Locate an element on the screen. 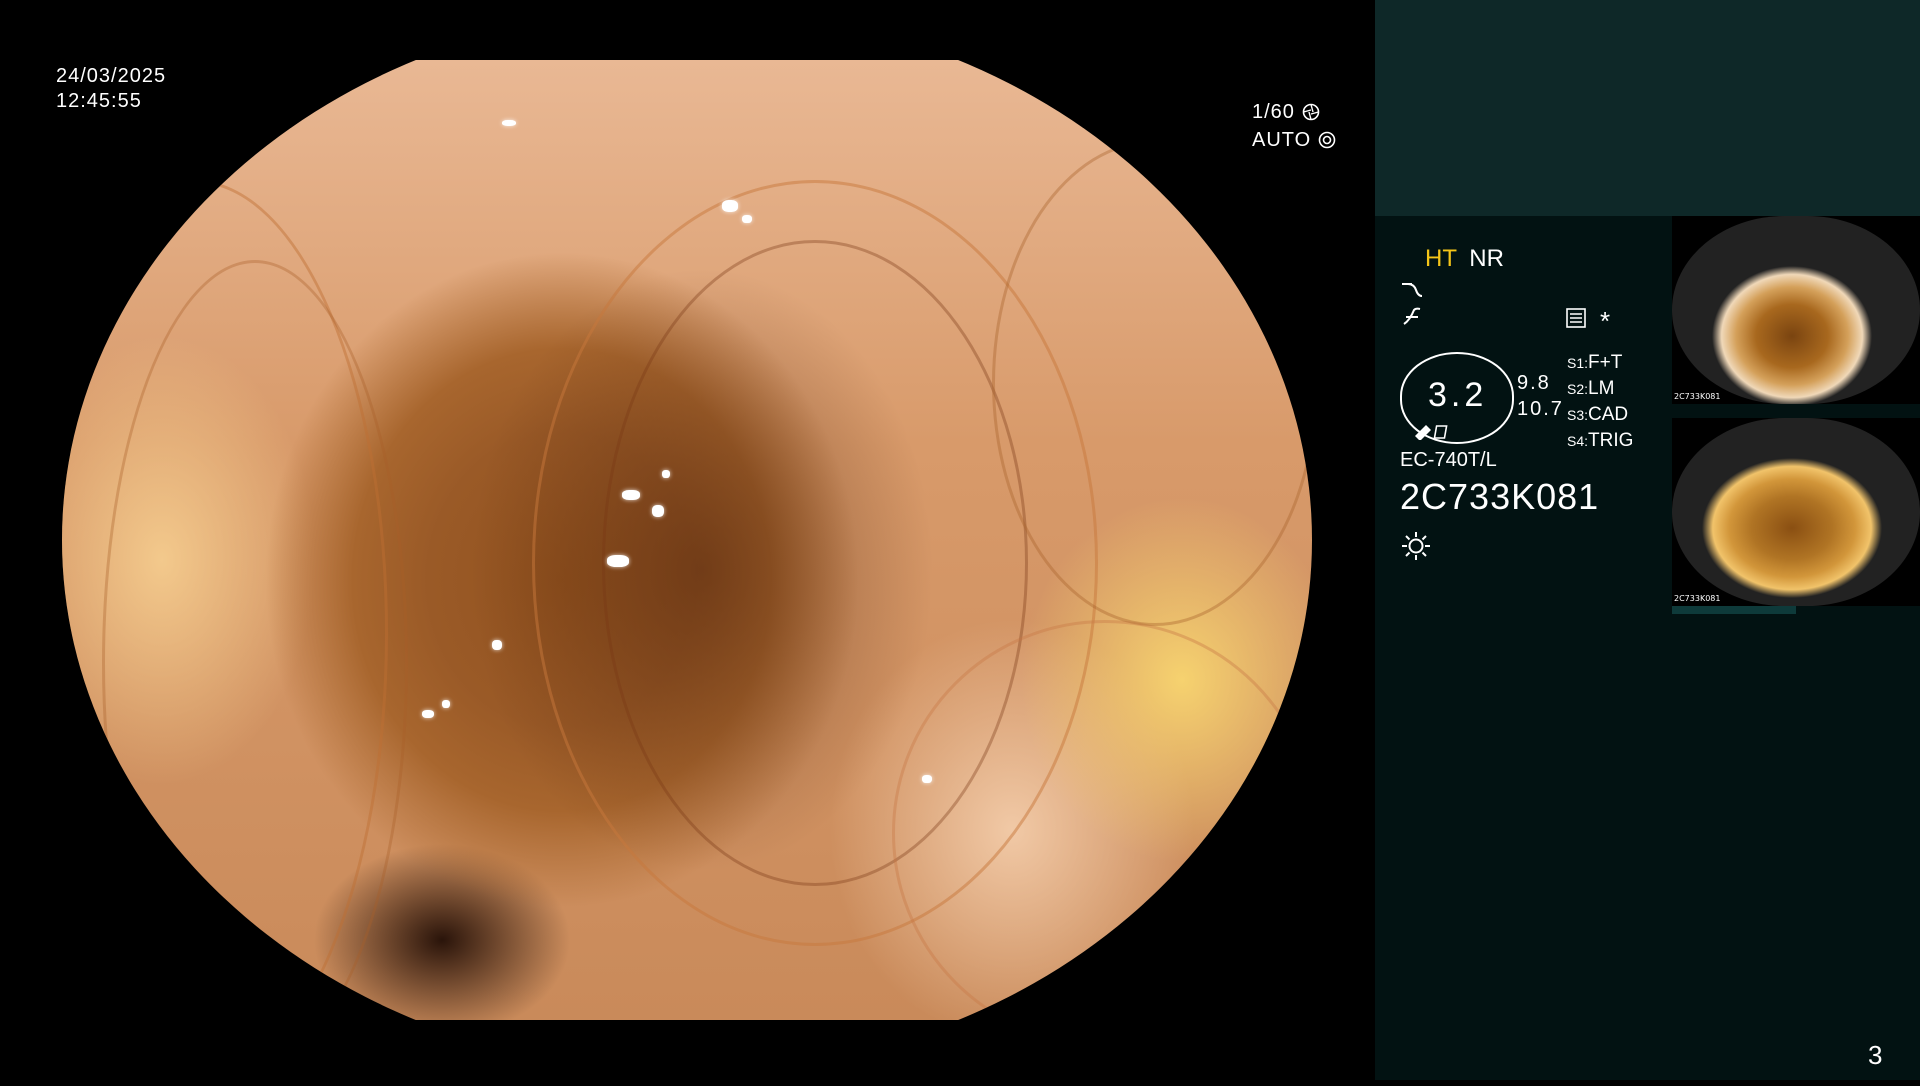 Image resolution: width=1920 pixels, height=1086 pixels. switch-item: S4:TRIG is located at coordinates (1600, 440).